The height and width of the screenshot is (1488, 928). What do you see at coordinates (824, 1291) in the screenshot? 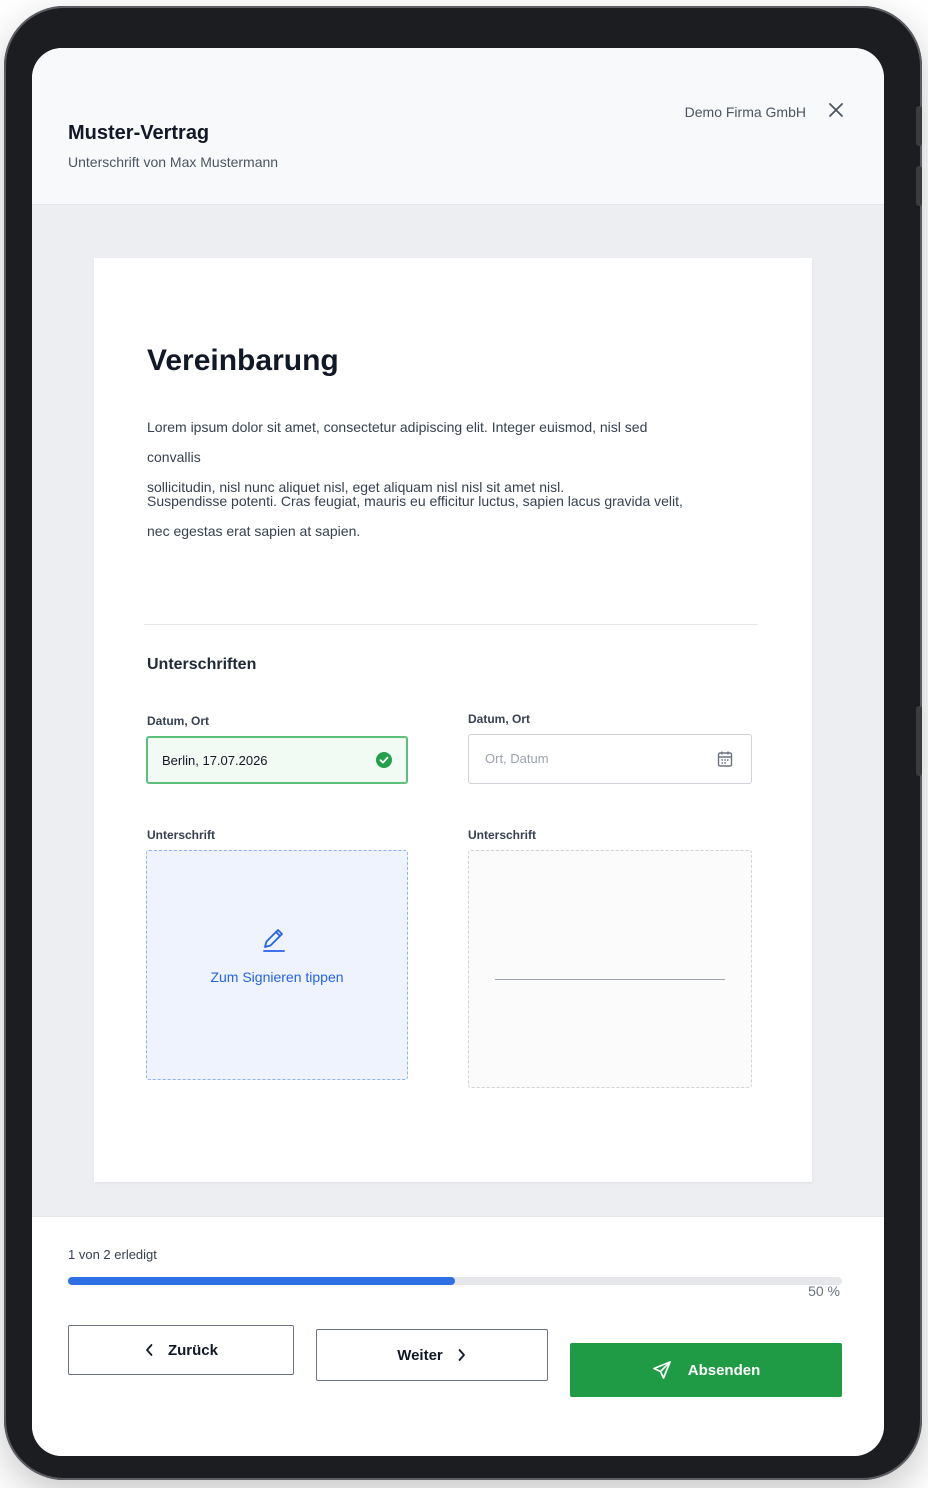
I see `progress-percent: 50 %` at bounding box center [824, 1291].